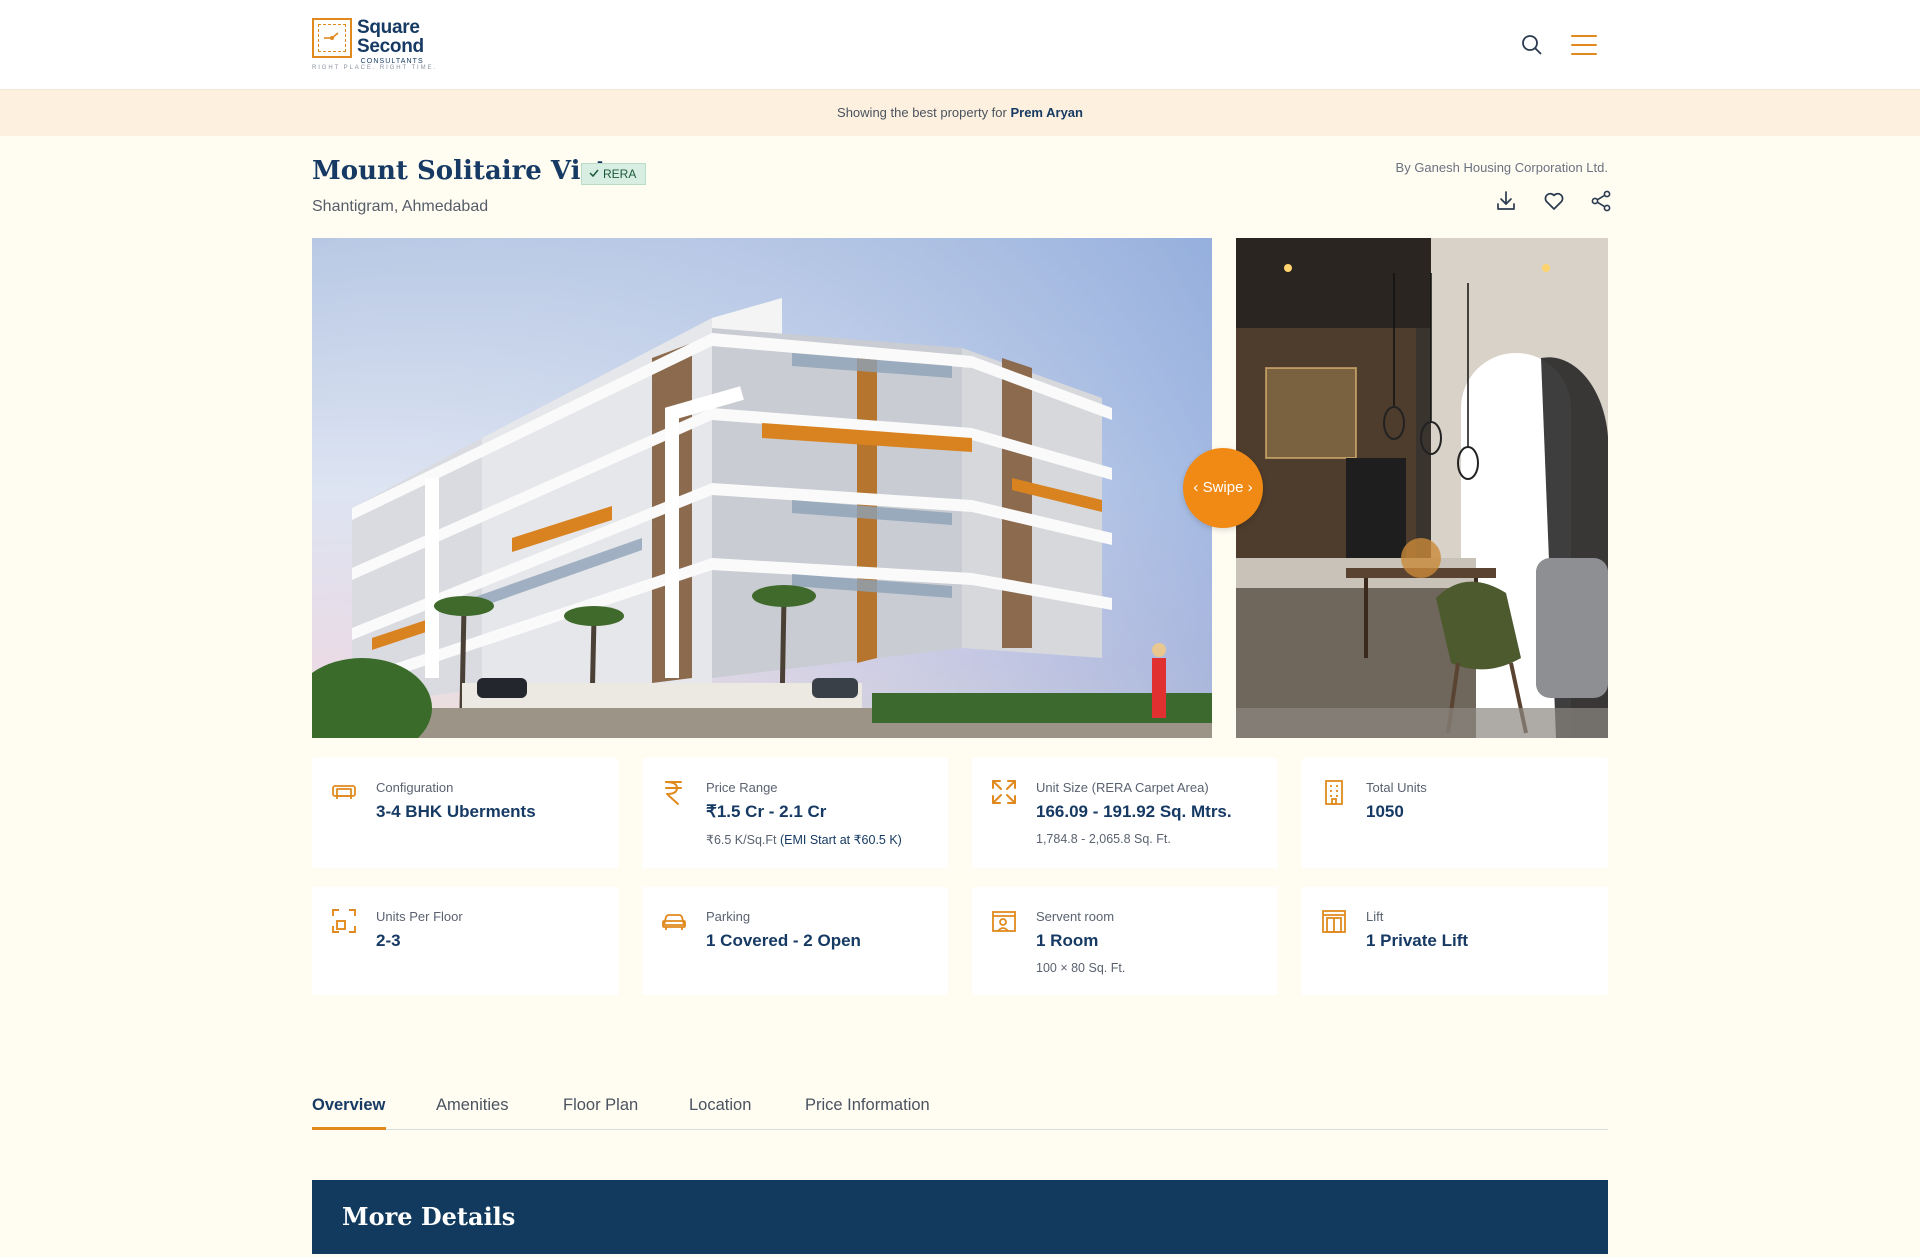  Describe the element at coordinates (374, 68) in the screenshot. I see `logo-tagline: RIGHT PLACE. RIGHT TIME.` at that location.